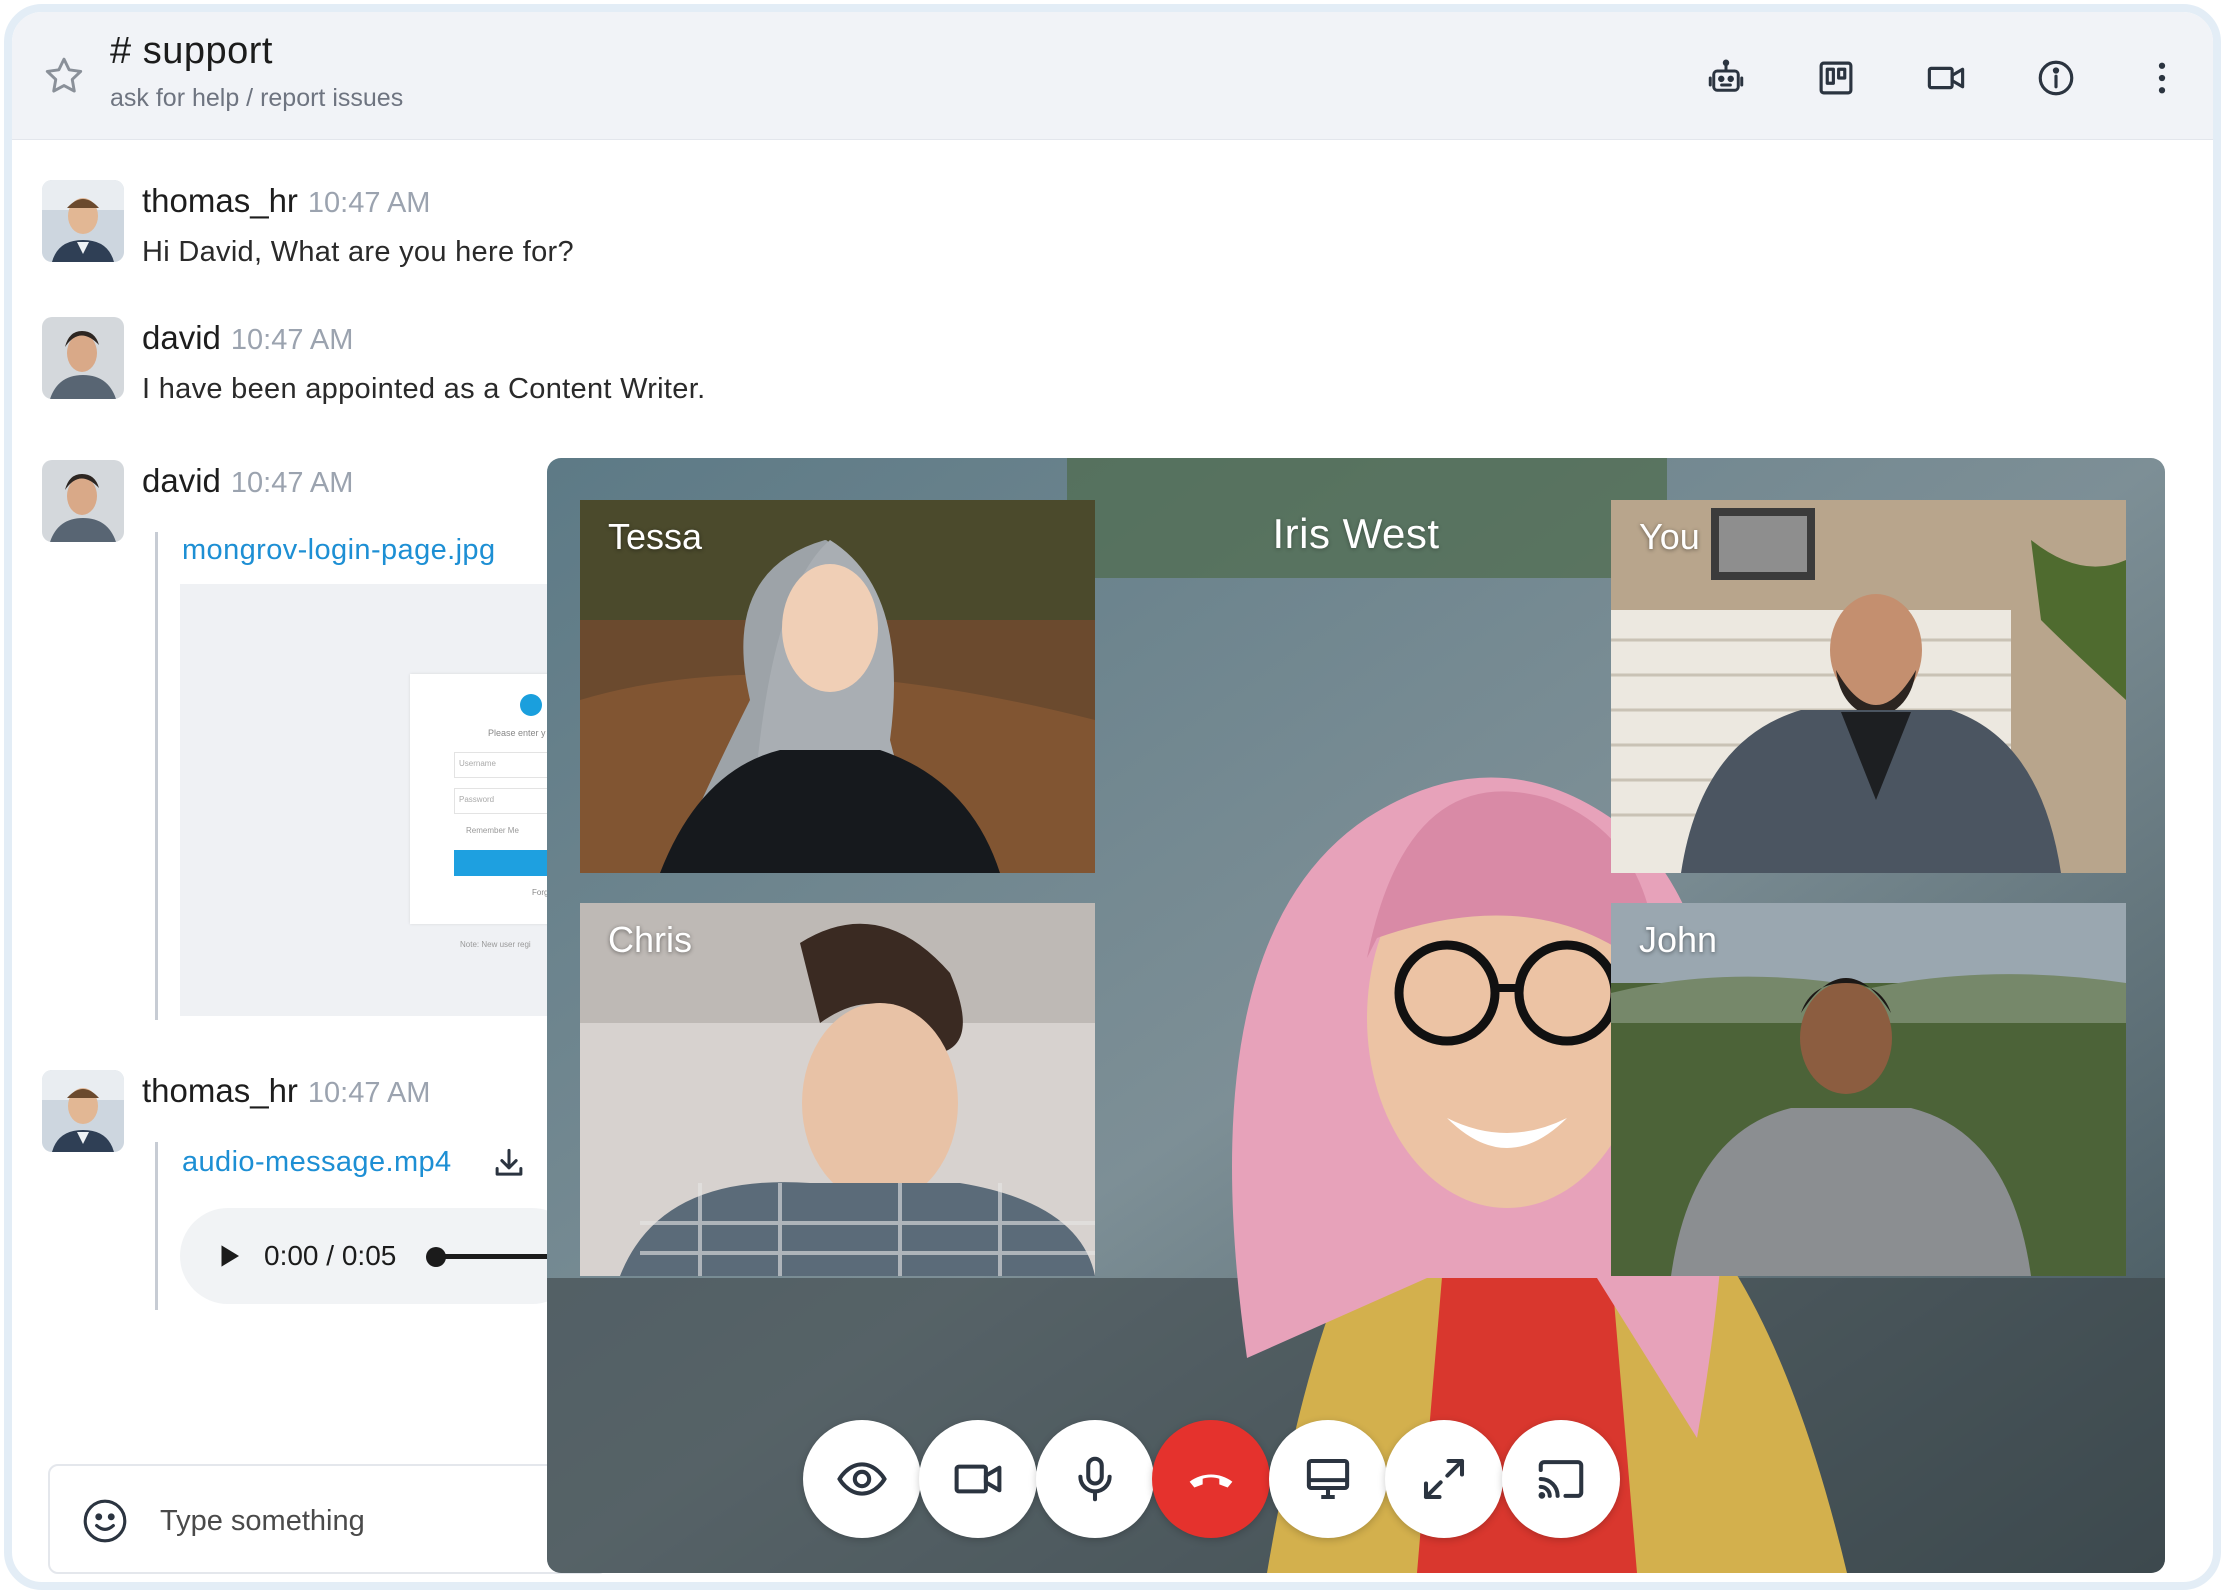 Image resolution: width=2225 pixels, height=1594 pixels. I want to click on preview-forgot: Forg, so click(540, 892).